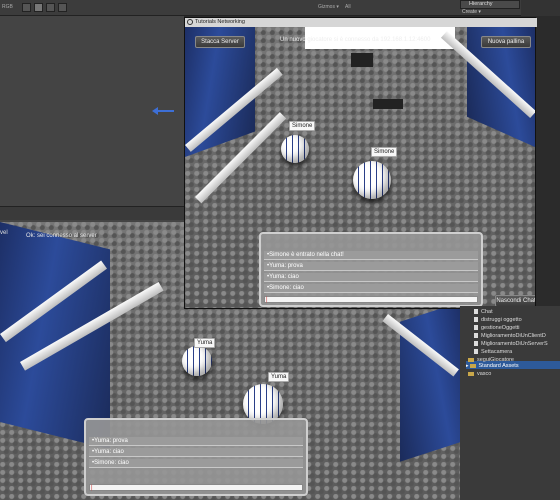 This screenshot has width=560, height=500. Describe the element at coordinates (514, 344) in the screenshot. I see `project-item-label: MiglioramentoDiUnServerS` at that location.